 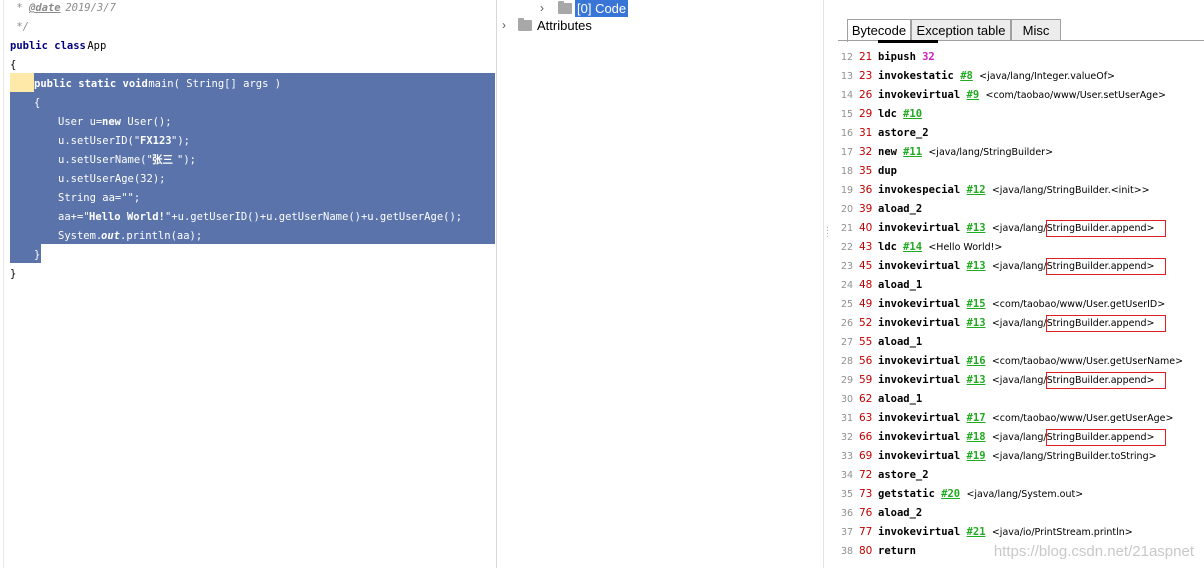 I want to click on operand-group: #14 <Hello World!>, so click(x=952, y=247).